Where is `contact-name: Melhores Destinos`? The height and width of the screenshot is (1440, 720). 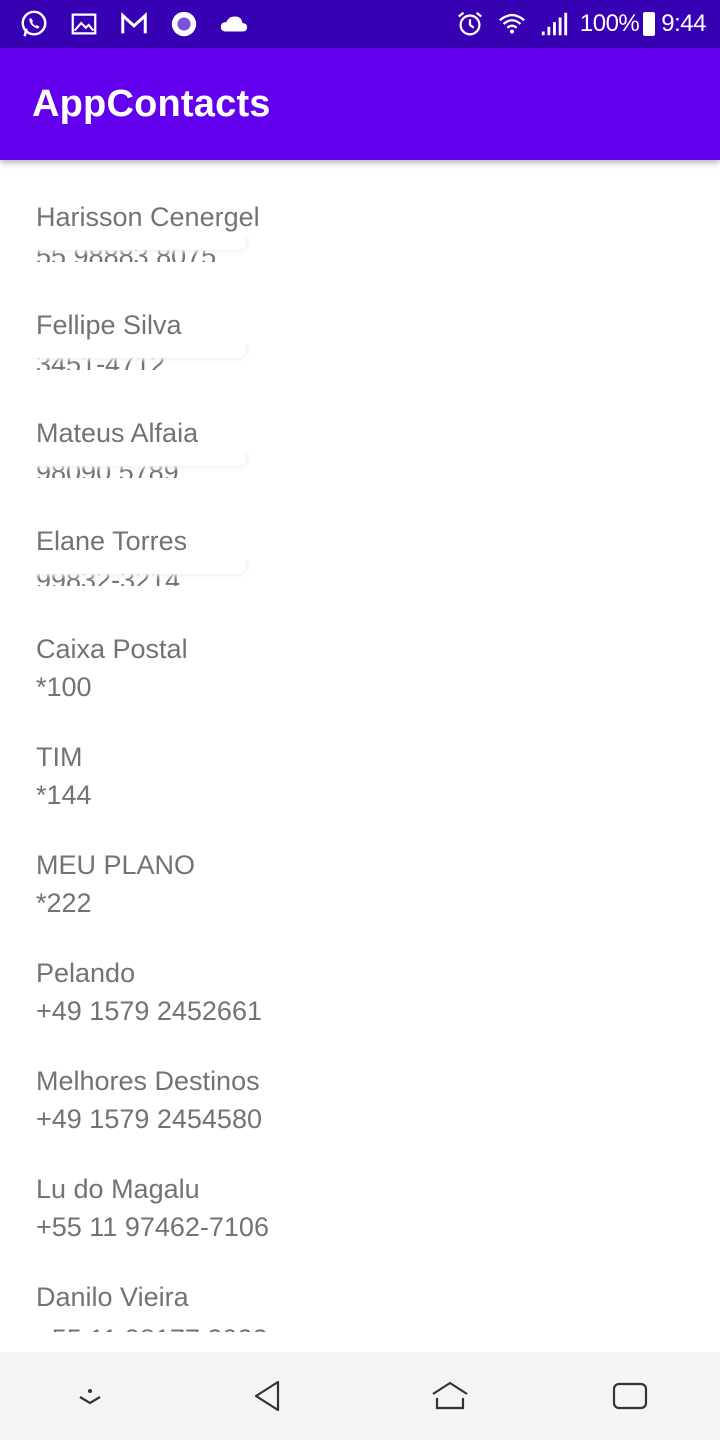 contact-name: Melhores Destinos is located at coordinates (148, 1081).